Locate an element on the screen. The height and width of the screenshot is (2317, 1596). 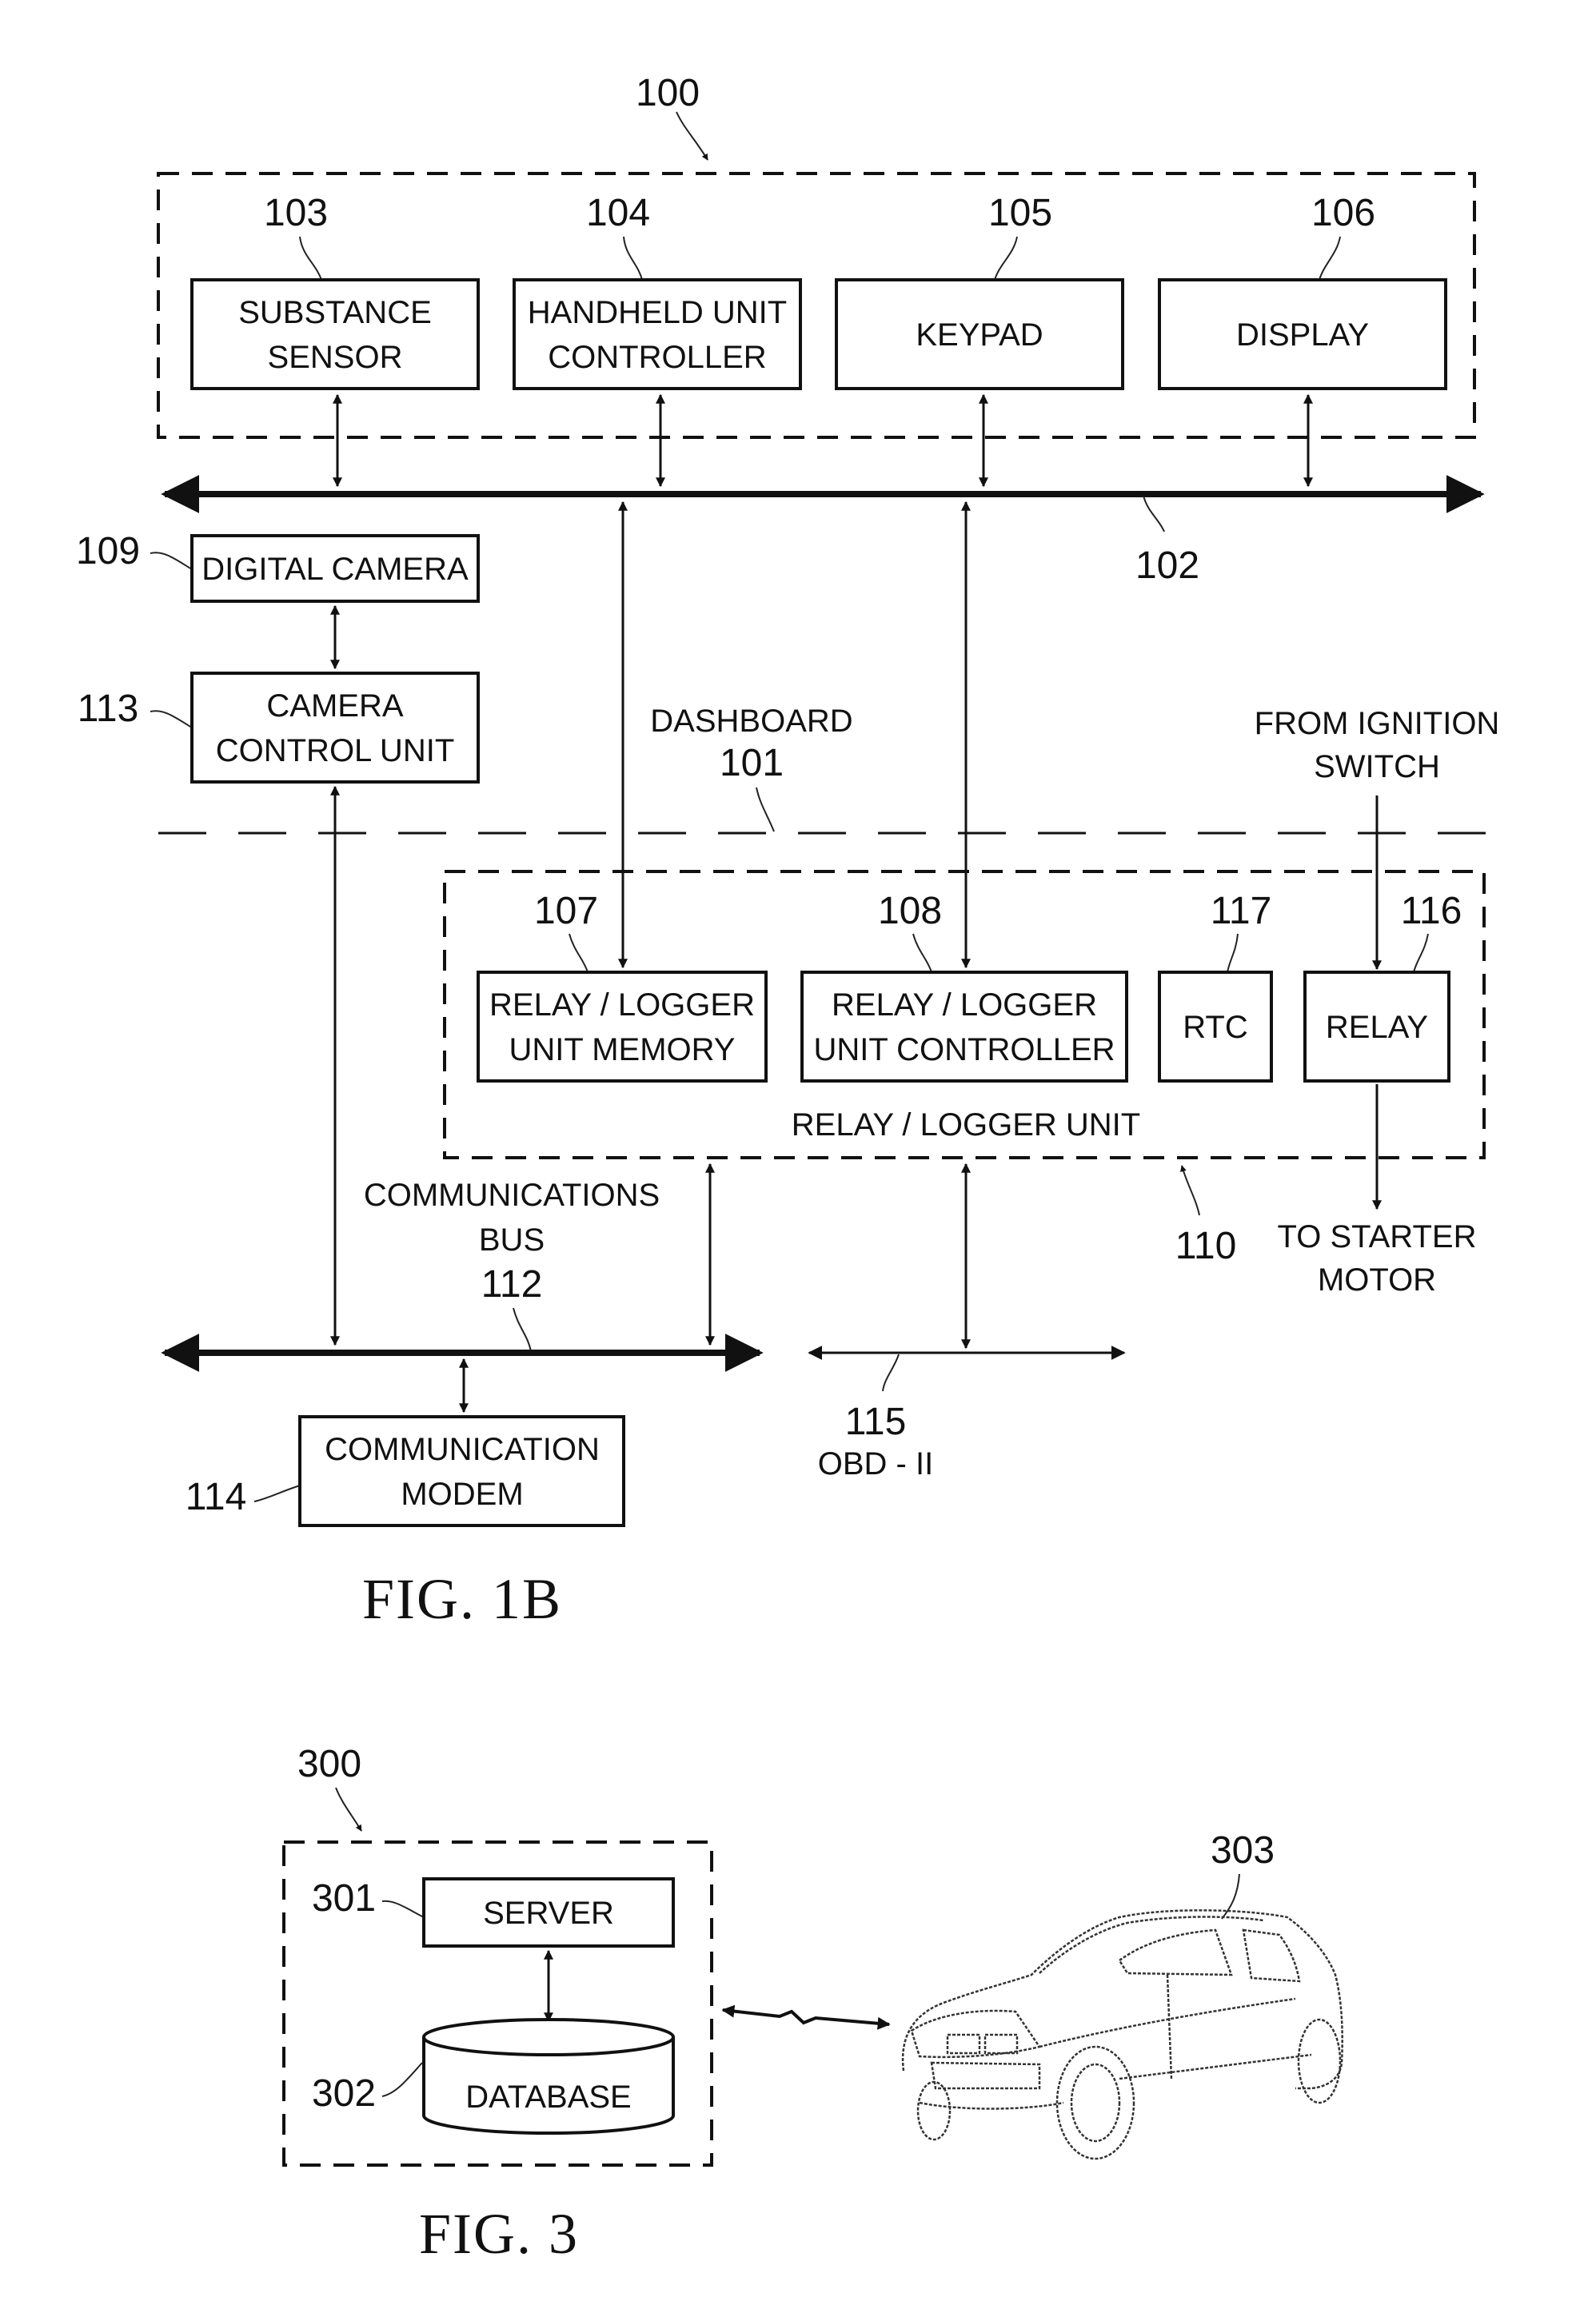
handheld-controller-block: 104 HANDHELD UNIT CONTROLLER is located at coordinates (657, 291).